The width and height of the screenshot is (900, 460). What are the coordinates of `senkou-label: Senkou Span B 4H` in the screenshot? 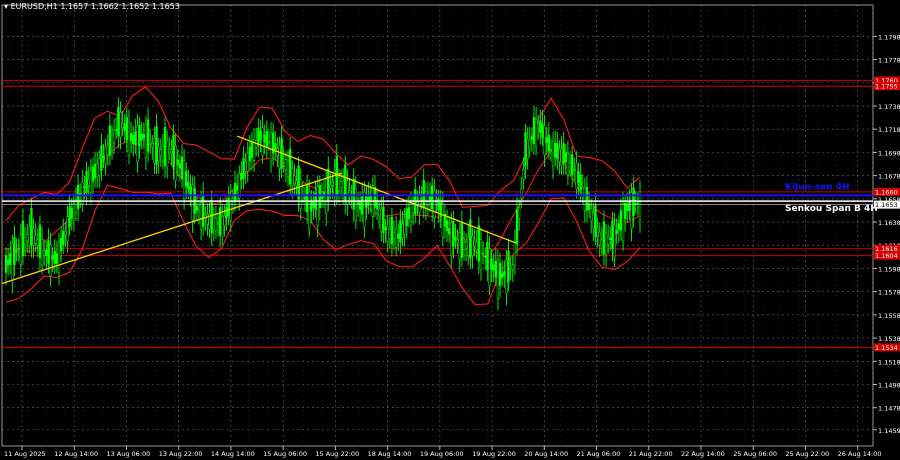 It's located at (831, 209).